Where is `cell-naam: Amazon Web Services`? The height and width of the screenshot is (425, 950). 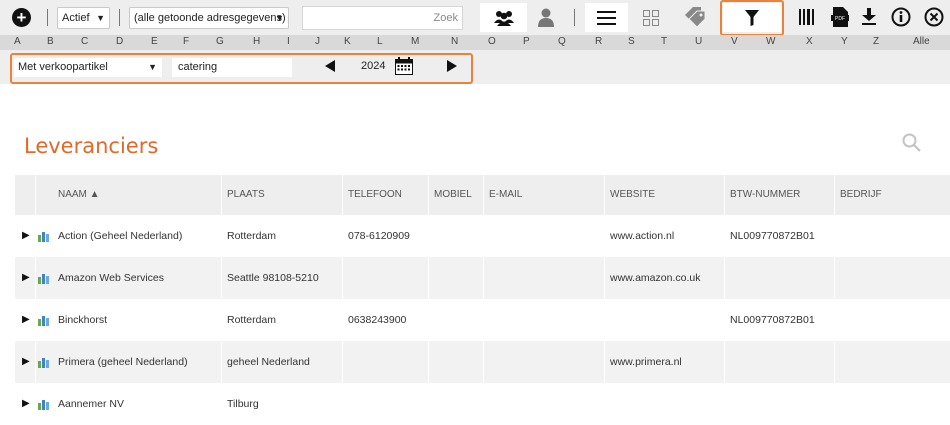 cell-naam: Amazon Web Services is located at coordinates (111, 278).